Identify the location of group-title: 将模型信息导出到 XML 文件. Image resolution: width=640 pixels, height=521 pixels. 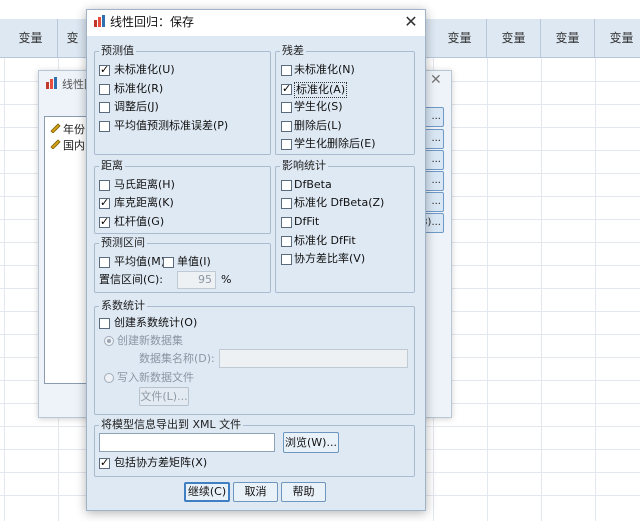
(171, 424).